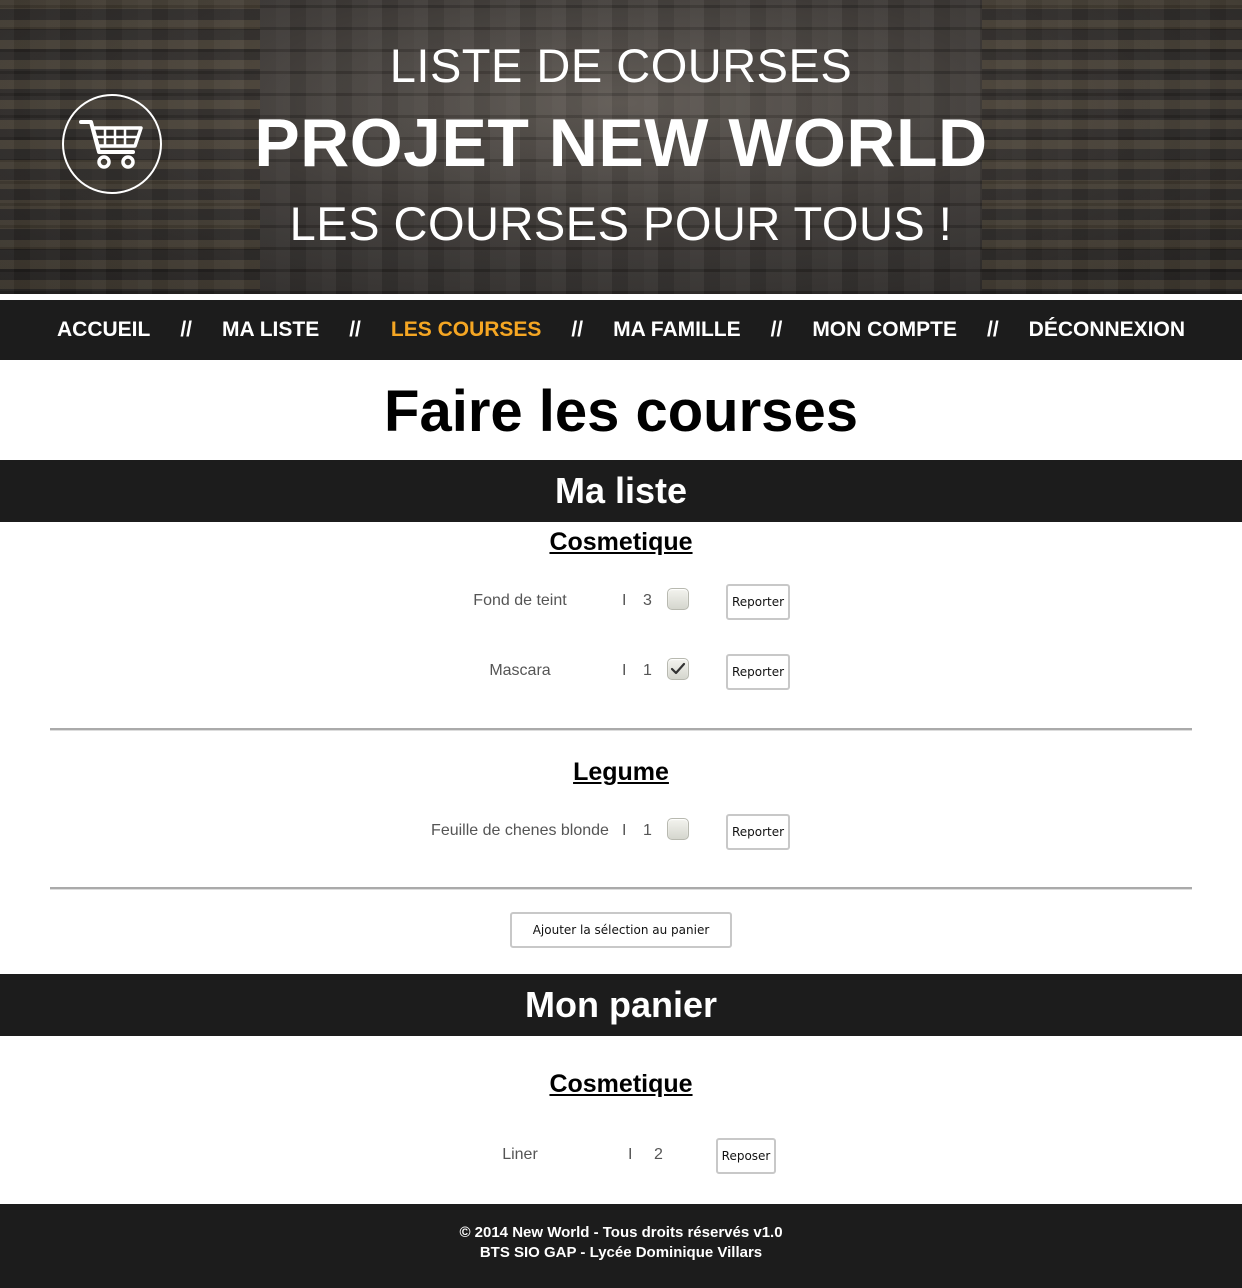 This screenshot has width=1242, height=1288. Describe the element at coordinates (270, 330) in the screenshot. I see `nav-item-ma-liste: MA LISTE` at that location.